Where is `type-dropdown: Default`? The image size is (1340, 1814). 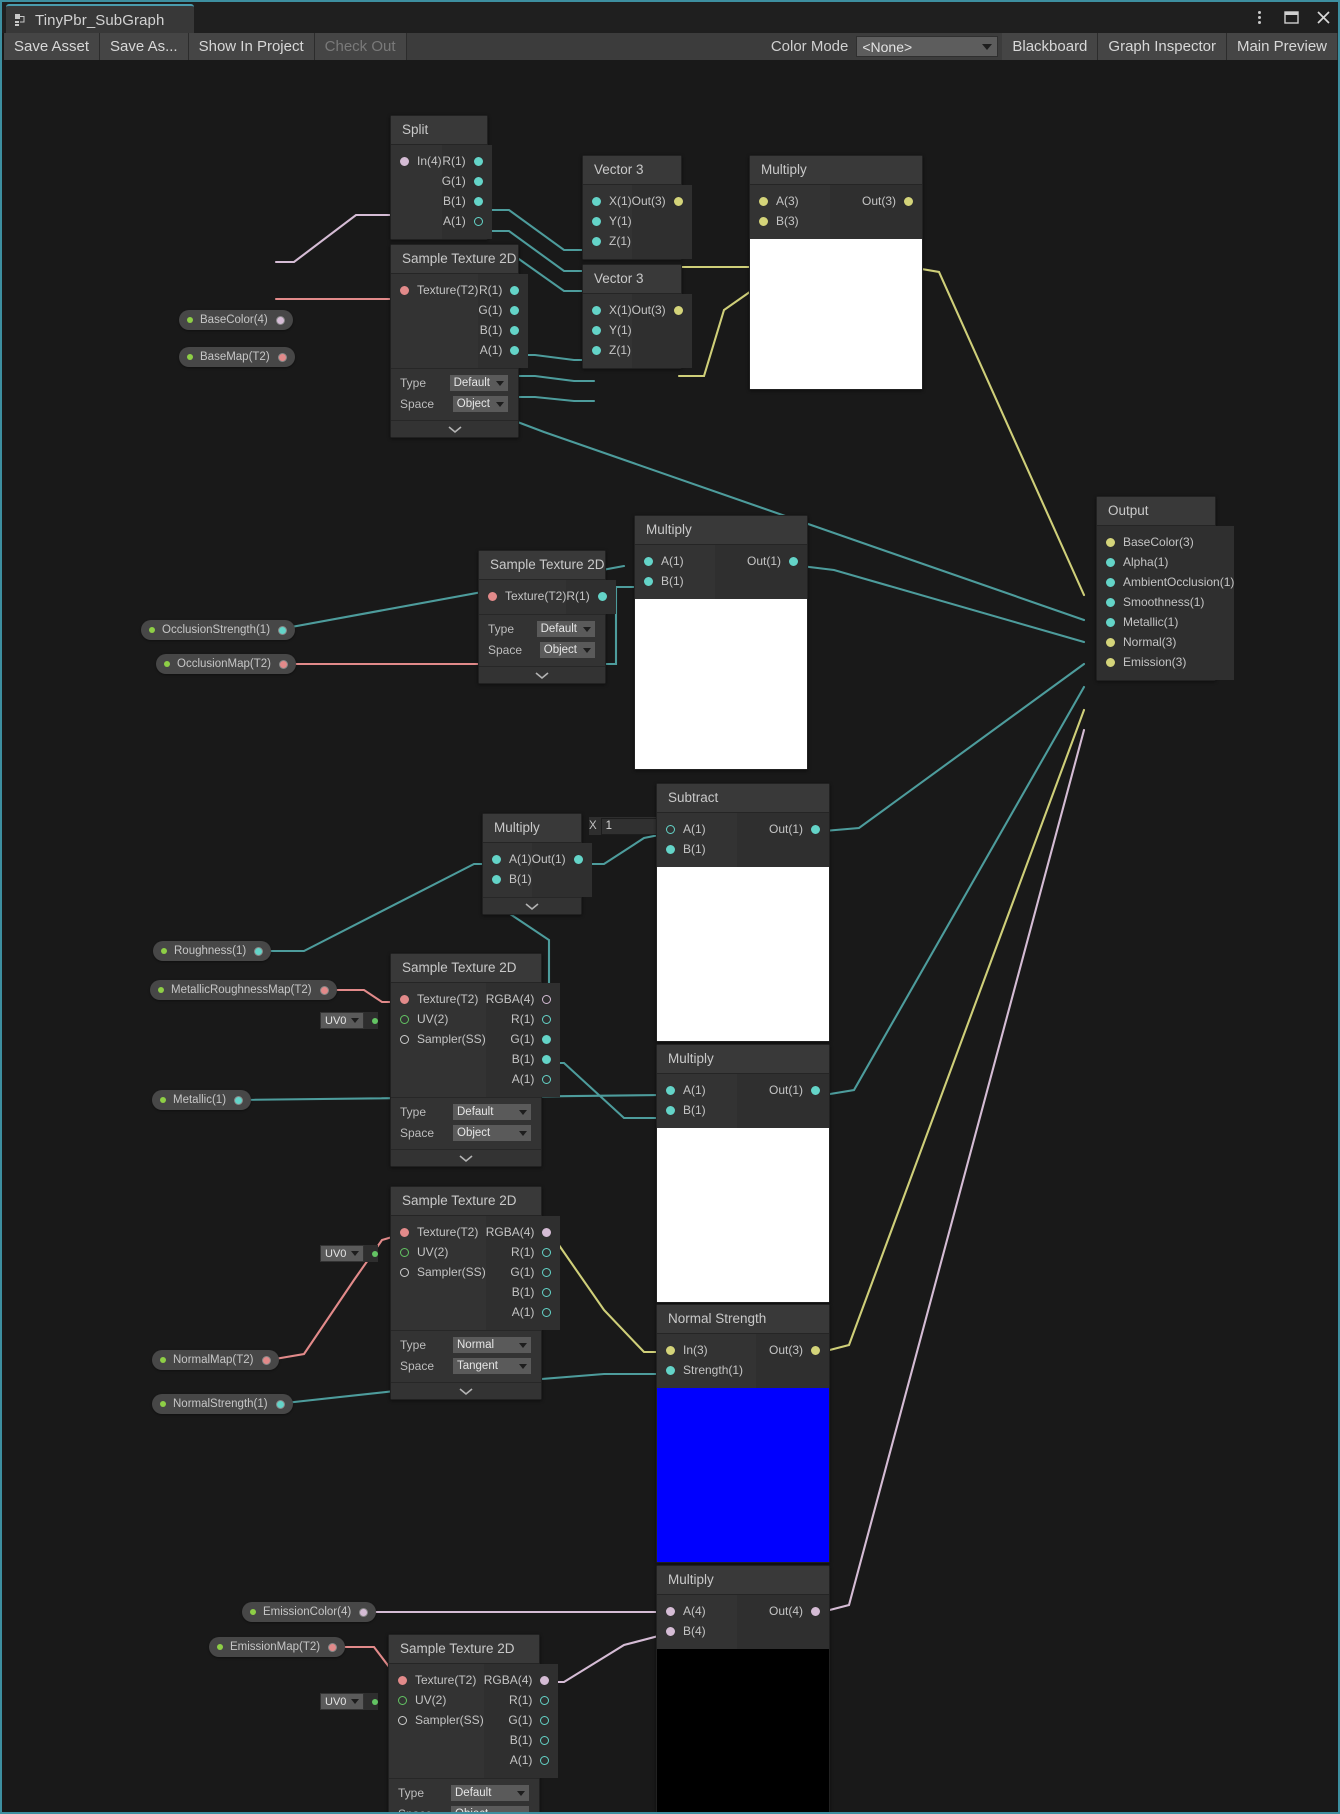 type-dropdown: Default is located at coordinates (565, 629).